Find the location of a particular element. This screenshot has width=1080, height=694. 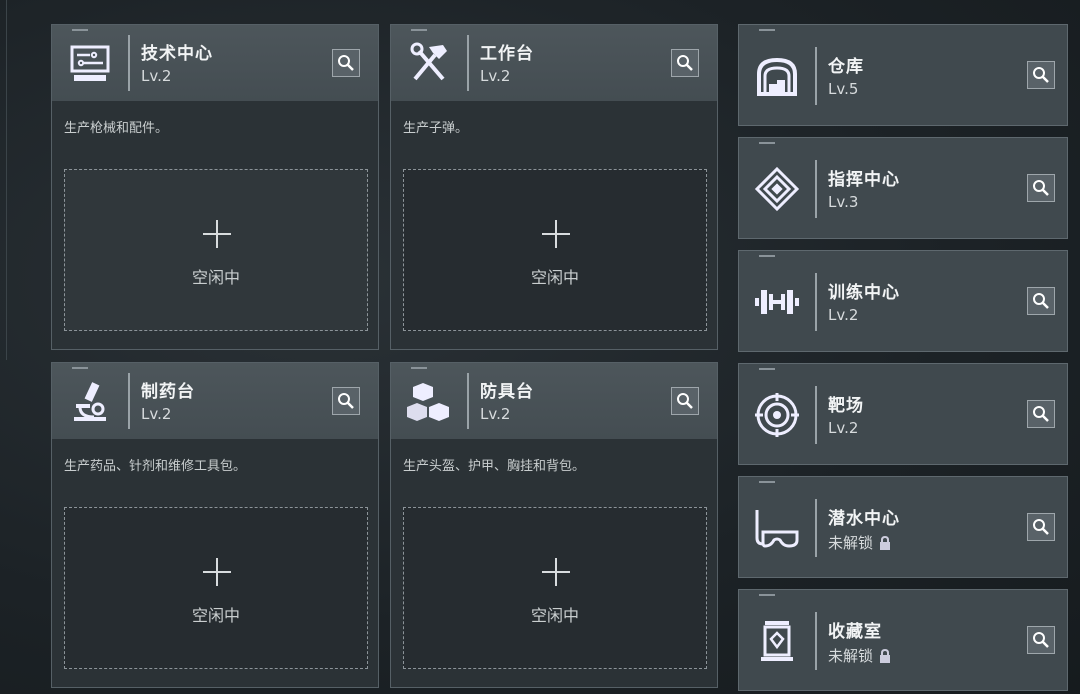

building-name: 训练中心 is located at coordinates (864, 293).